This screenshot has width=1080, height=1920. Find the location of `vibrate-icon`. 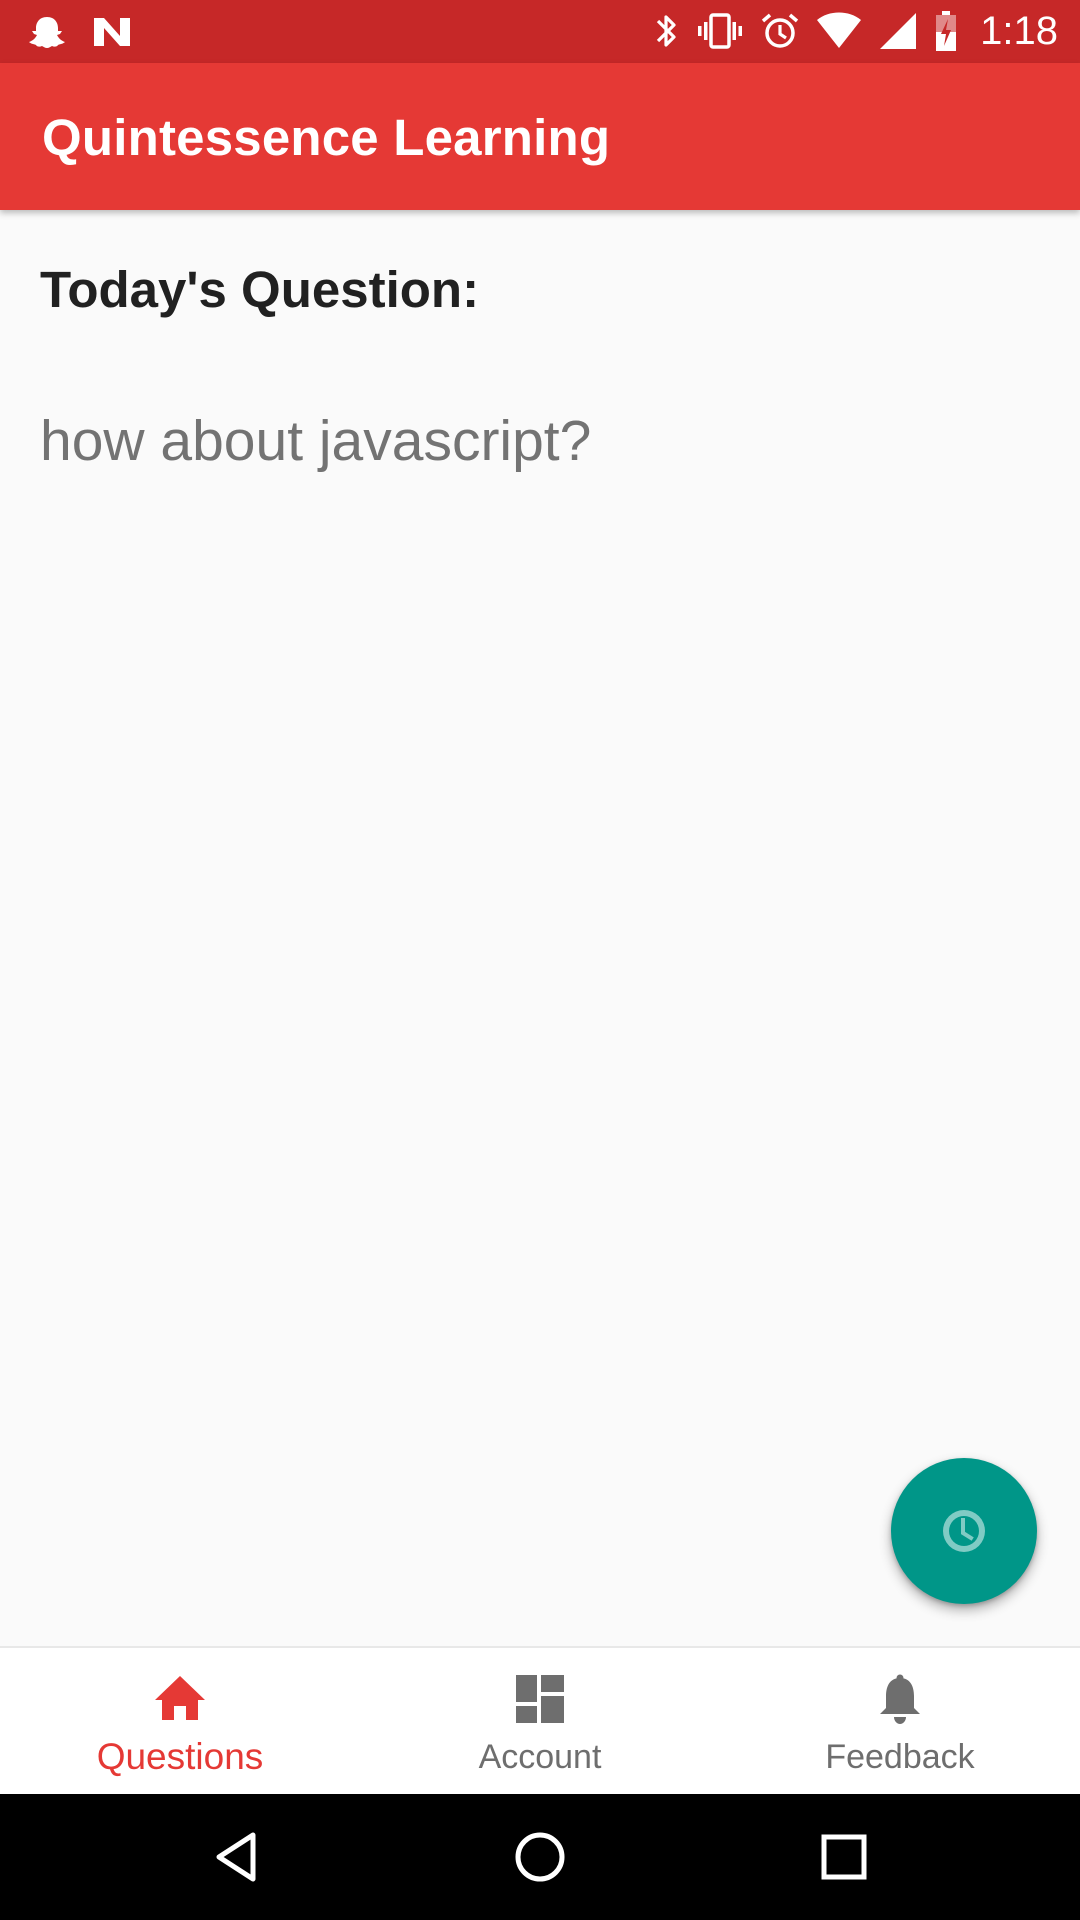

vibrate-icon is located at coordinates (720, 31).